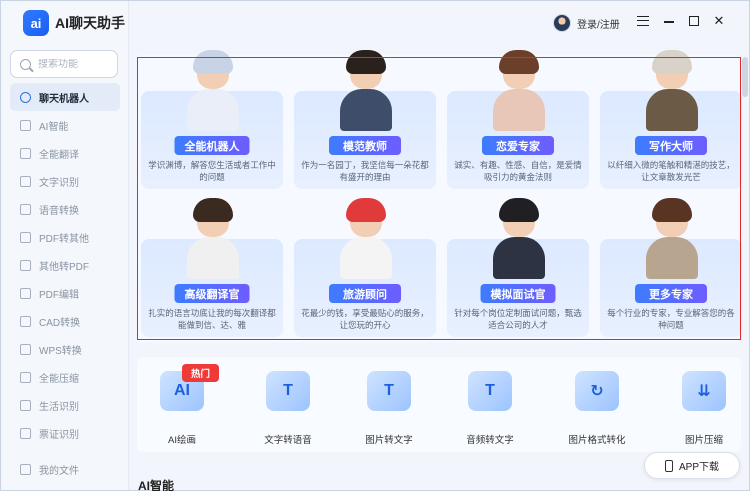 The width and height of the screenshot is (750, 491). I want to click on search-input, so click(73, 64).